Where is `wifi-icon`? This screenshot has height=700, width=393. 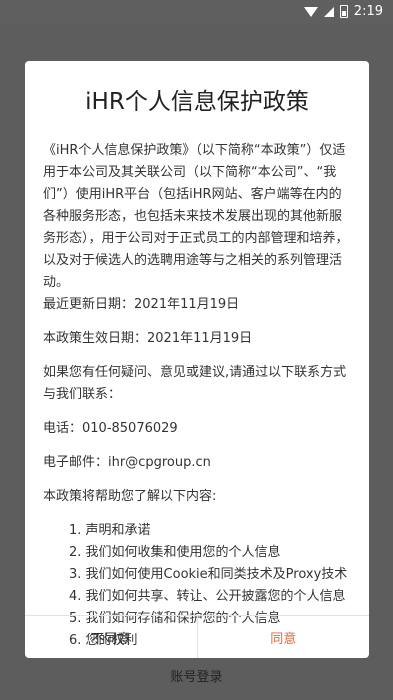 wifi-icon is located at coordinates (310, 11).